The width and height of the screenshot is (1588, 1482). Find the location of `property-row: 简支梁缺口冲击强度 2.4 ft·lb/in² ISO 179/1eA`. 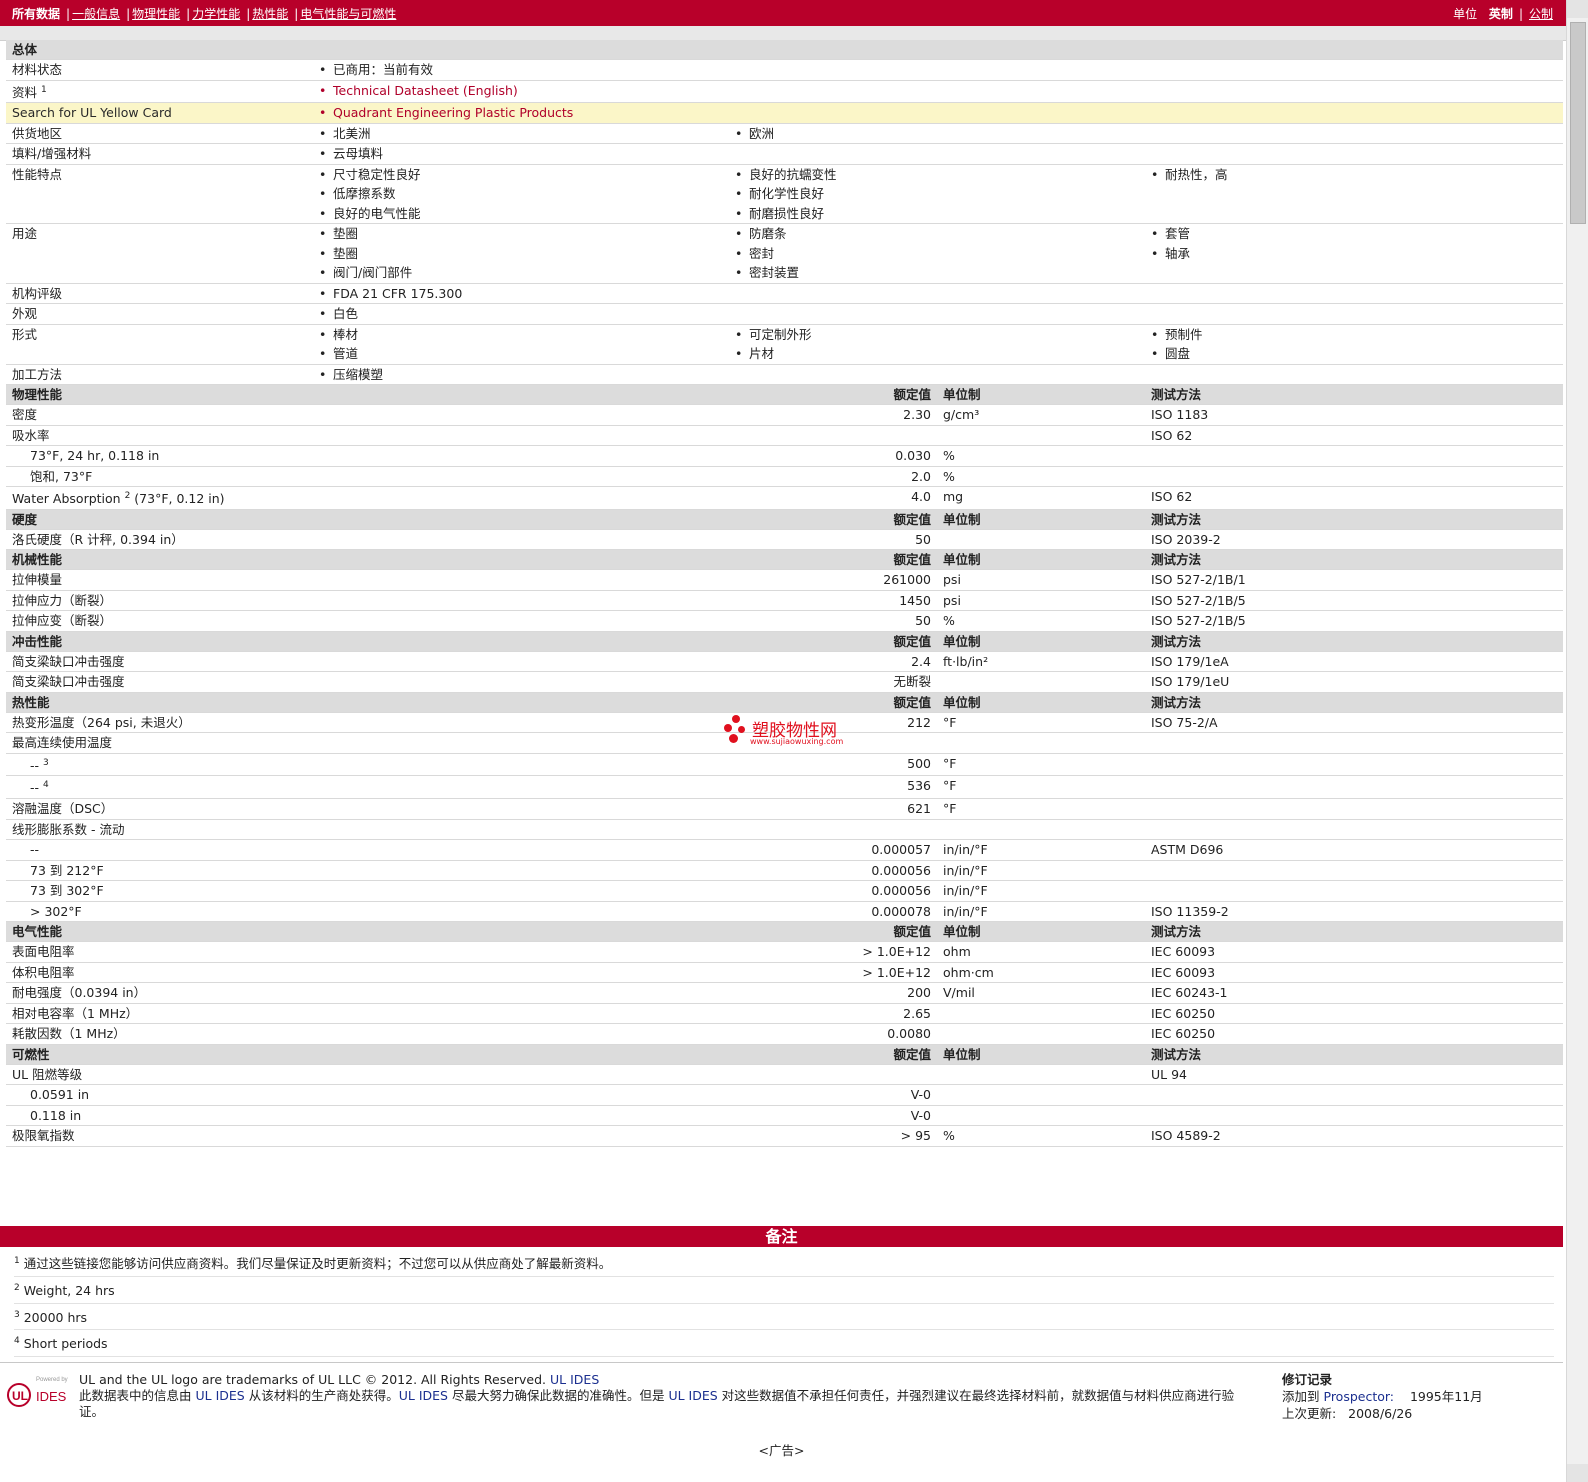

property-row: 简支梁缺口冲击强度 2.4 ft·lb/in² ISO 179/1eA is located at coordinates (785, 662).